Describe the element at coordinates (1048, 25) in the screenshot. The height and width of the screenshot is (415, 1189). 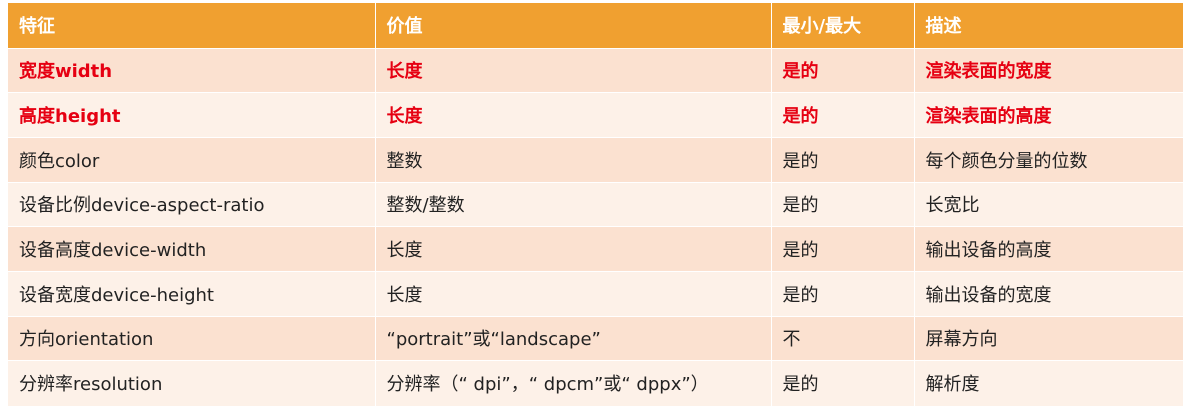
I see `header-description: 描述` at that location.